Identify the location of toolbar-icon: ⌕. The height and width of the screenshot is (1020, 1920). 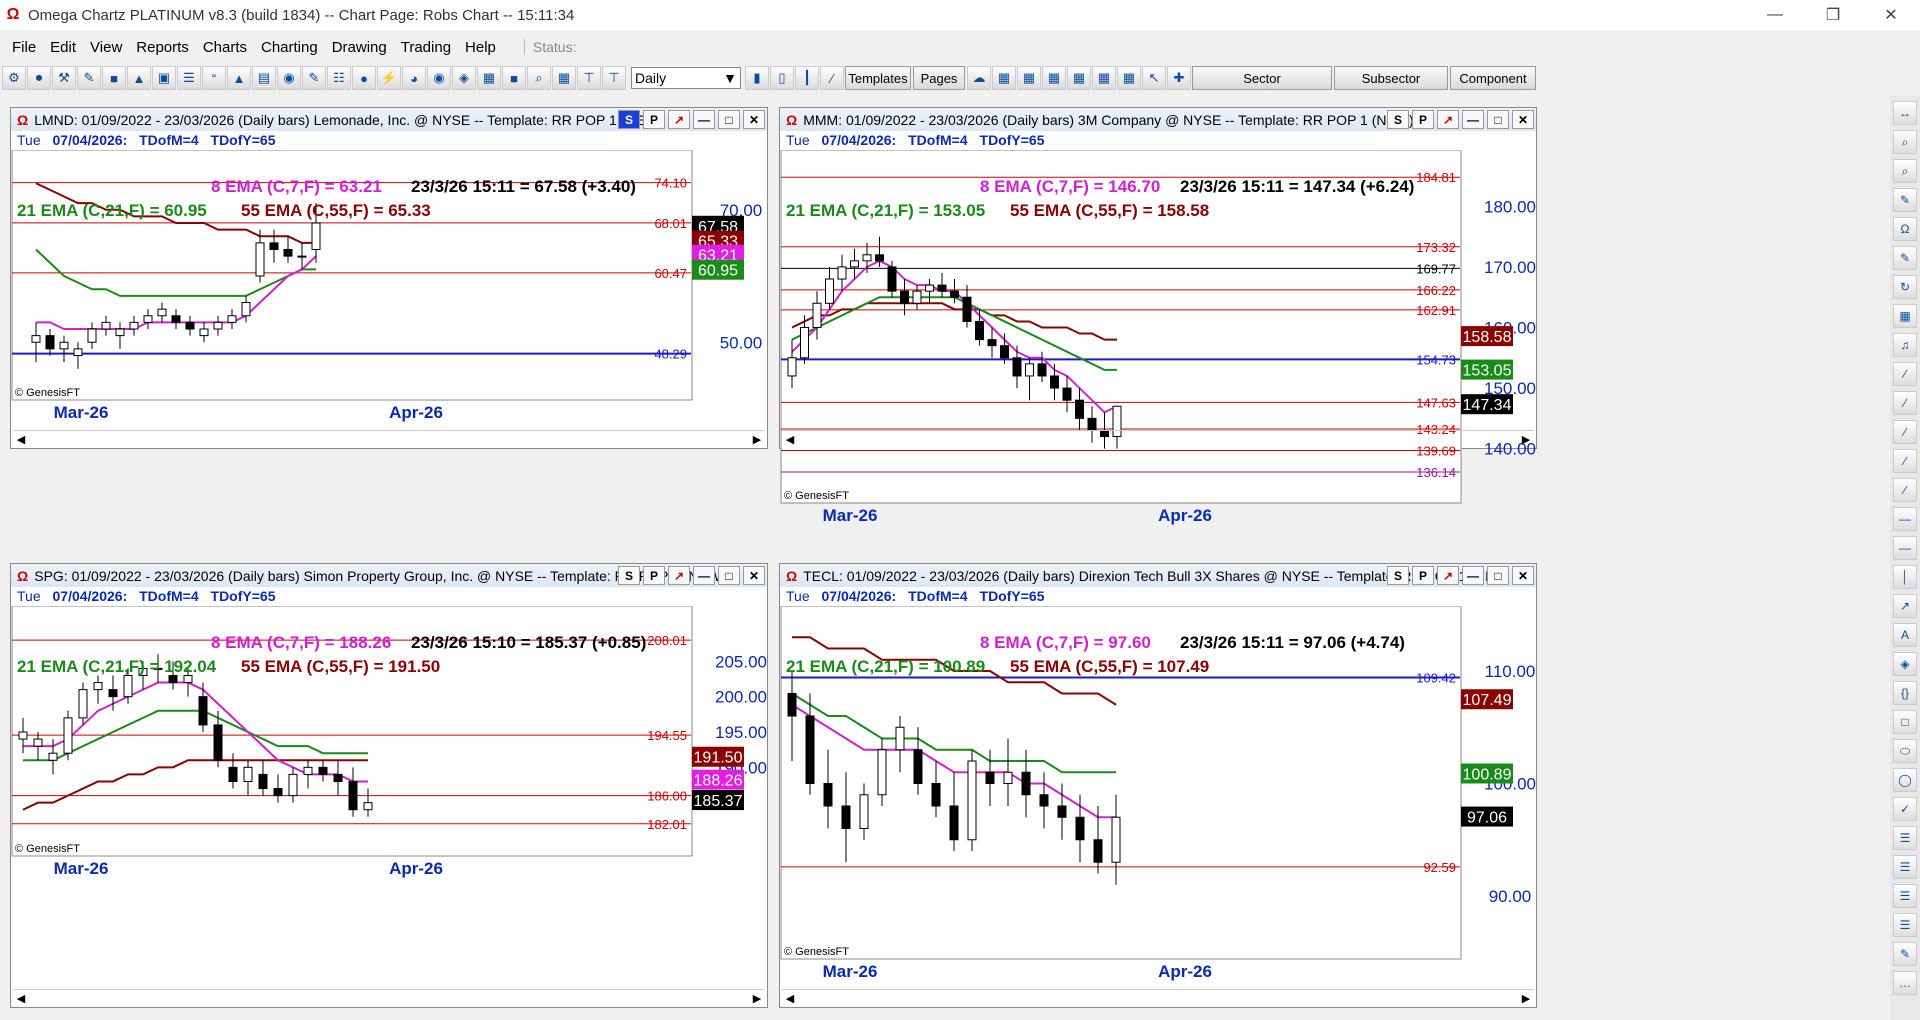
(539, 78).